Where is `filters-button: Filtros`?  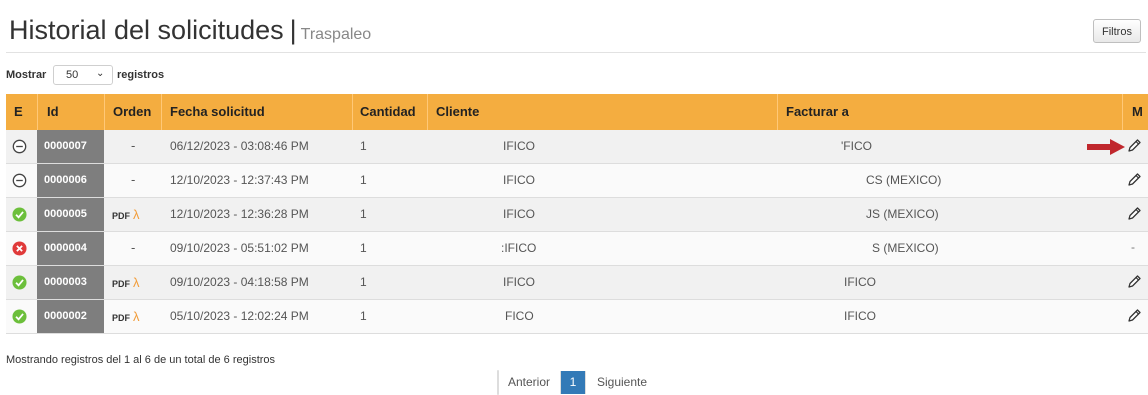 filters-button: Filtros is located at coordinates (1117, 31).